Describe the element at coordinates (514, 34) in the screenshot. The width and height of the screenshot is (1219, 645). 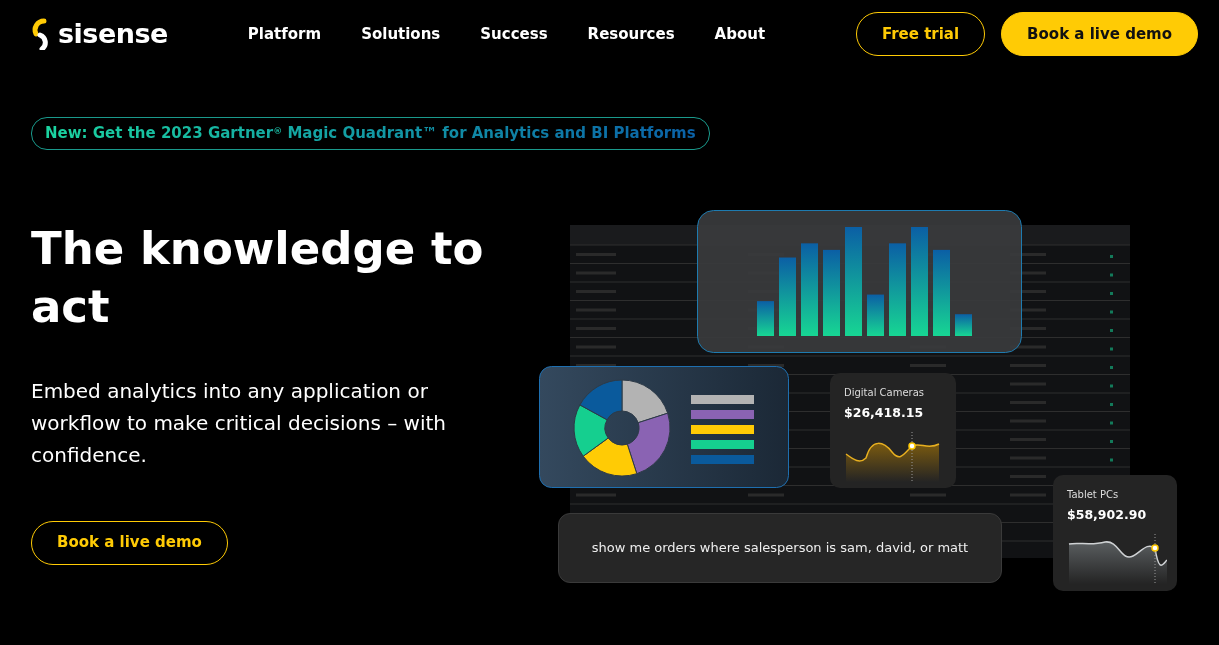
I see `nav-link: Success` at that location.